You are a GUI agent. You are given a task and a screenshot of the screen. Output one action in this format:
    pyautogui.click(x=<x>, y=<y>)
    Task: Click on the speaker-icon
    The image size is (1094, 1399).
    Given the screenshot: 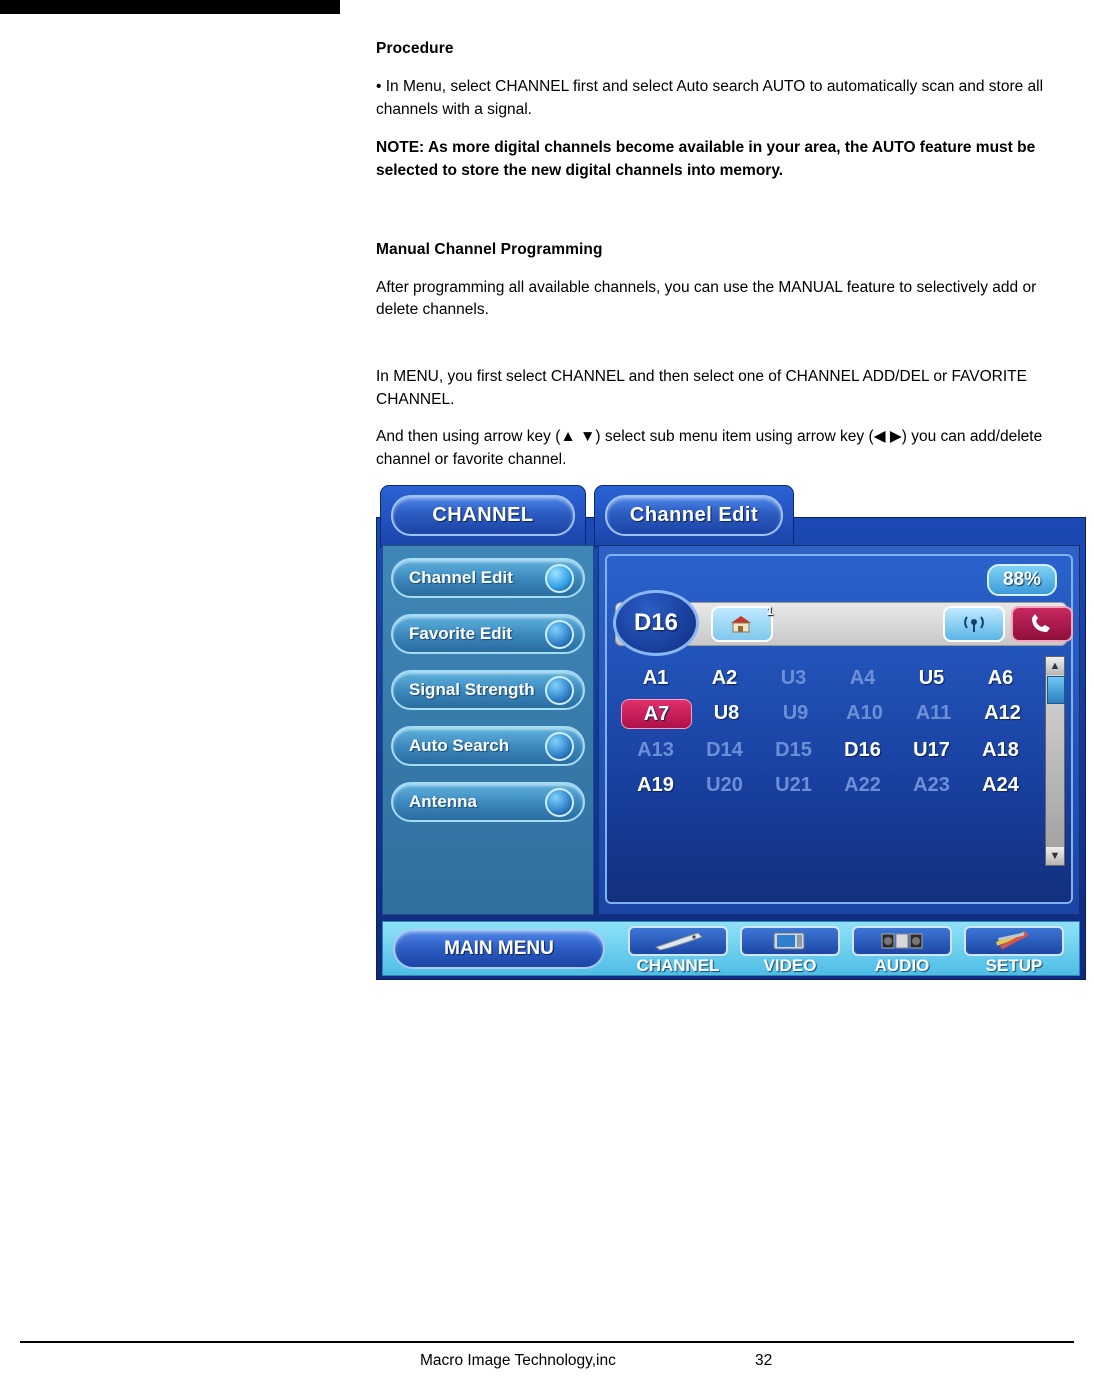 What is the action you would take?
    pyautogui.click(x=902, y=941)
    